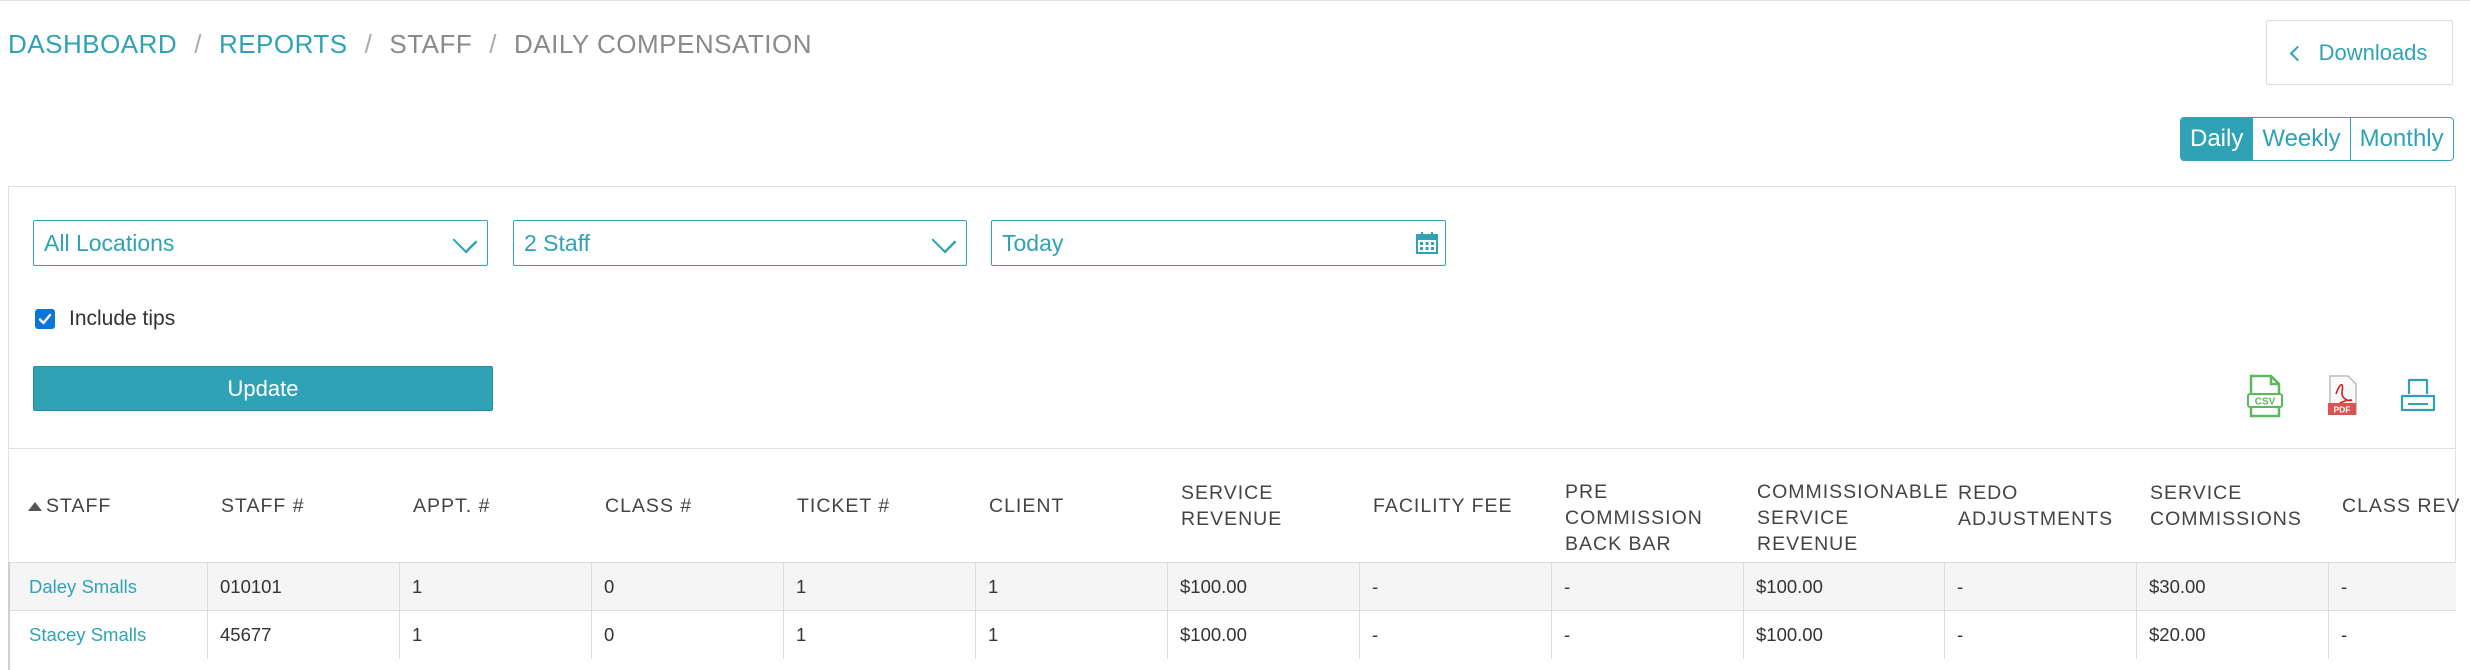 The image size is (2470, 670). What do you see at coordinates (1427, 243) in the screenshot?
I see `calendar-icon` at bounding box center [1427, 243].